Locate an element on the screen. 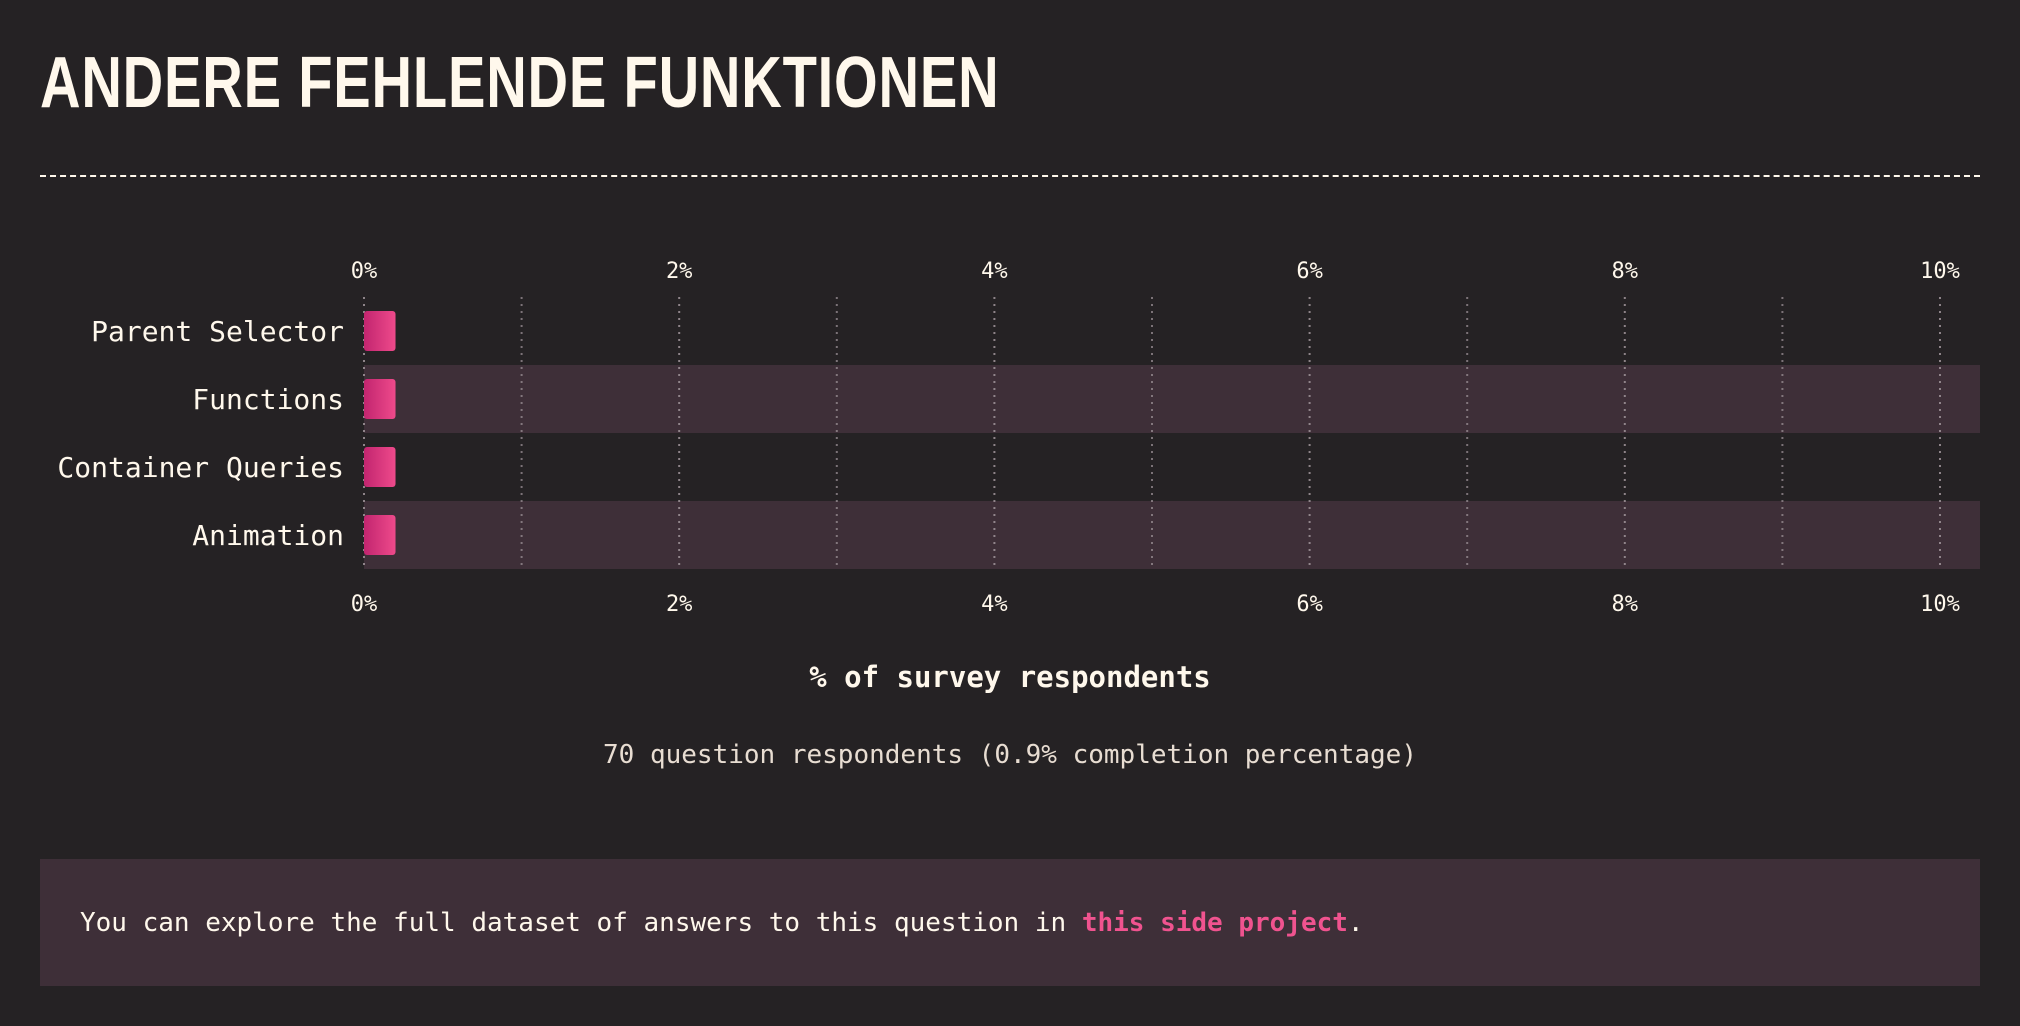 The width and height of the screenshot is (2020, 1026). x-tick-label-top: 2% is located at coordinates (679, 271).